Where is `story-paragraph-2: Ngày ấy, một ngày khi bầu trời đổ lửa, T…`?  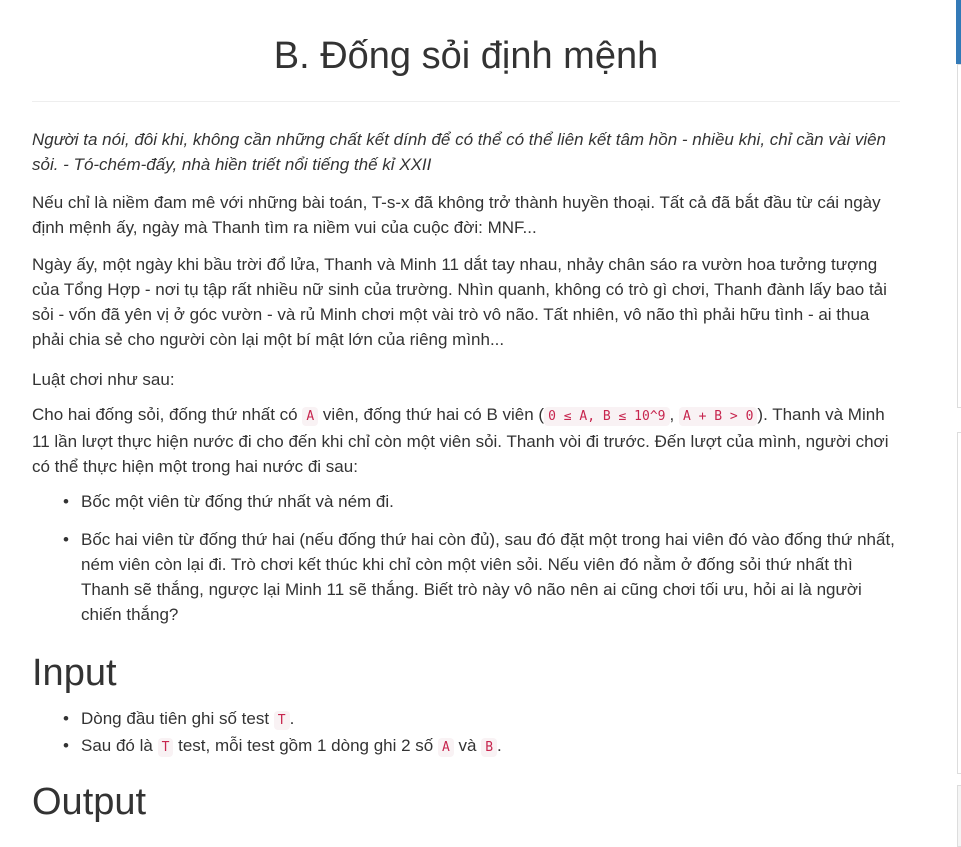
story-paragraph-2: Ngày ấy, một ngày khi bầu trời đổ lửa, T… is located at coordinates (459, 302).